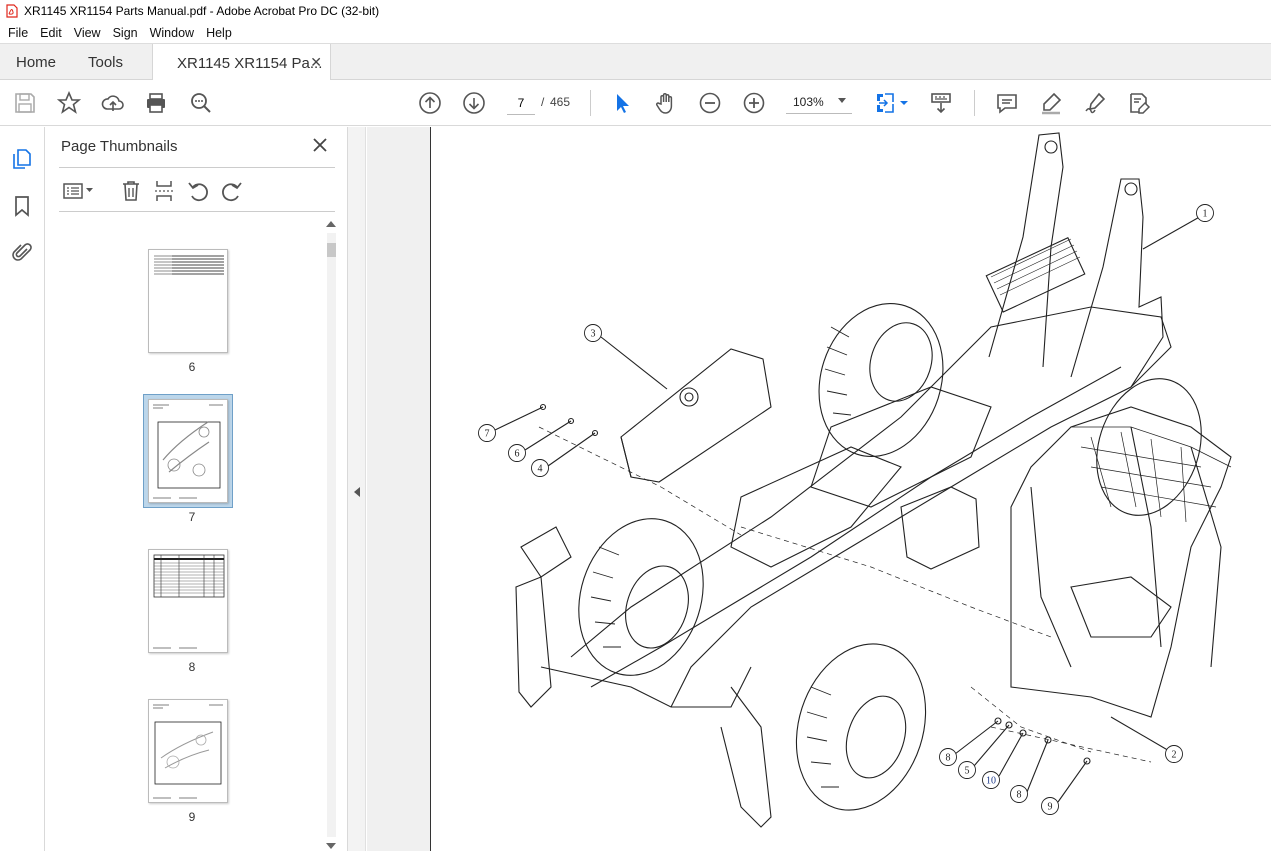 The width and height of the screenshot is (1271, 851). I want to click on callout-number: 8, so click(1019, 795).